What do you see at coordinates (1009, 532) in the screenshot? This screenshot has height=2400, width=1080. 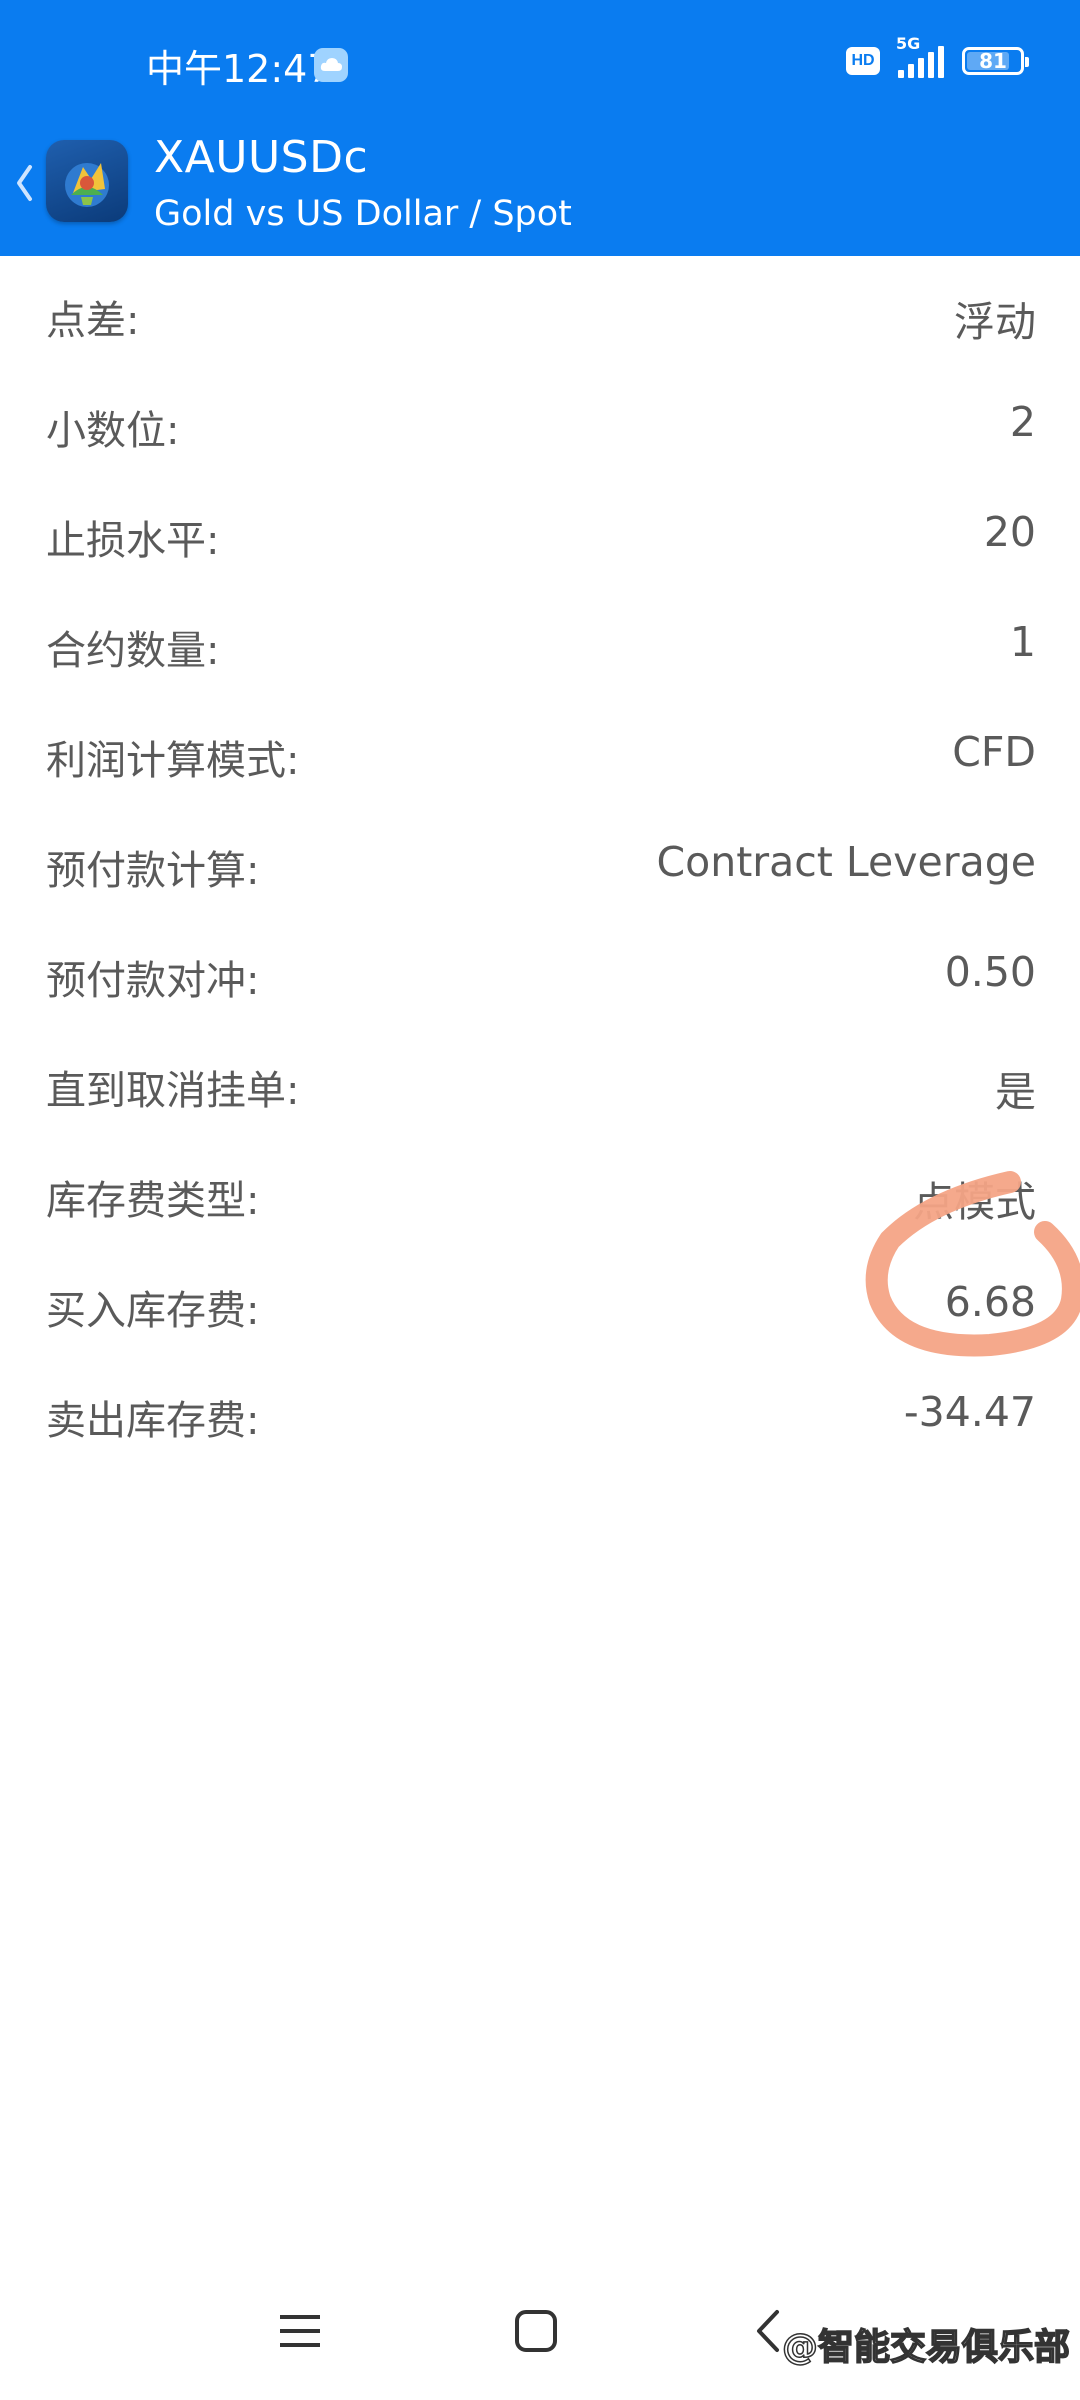 I see `property-value: 20` at bounding box center [1009, 532].